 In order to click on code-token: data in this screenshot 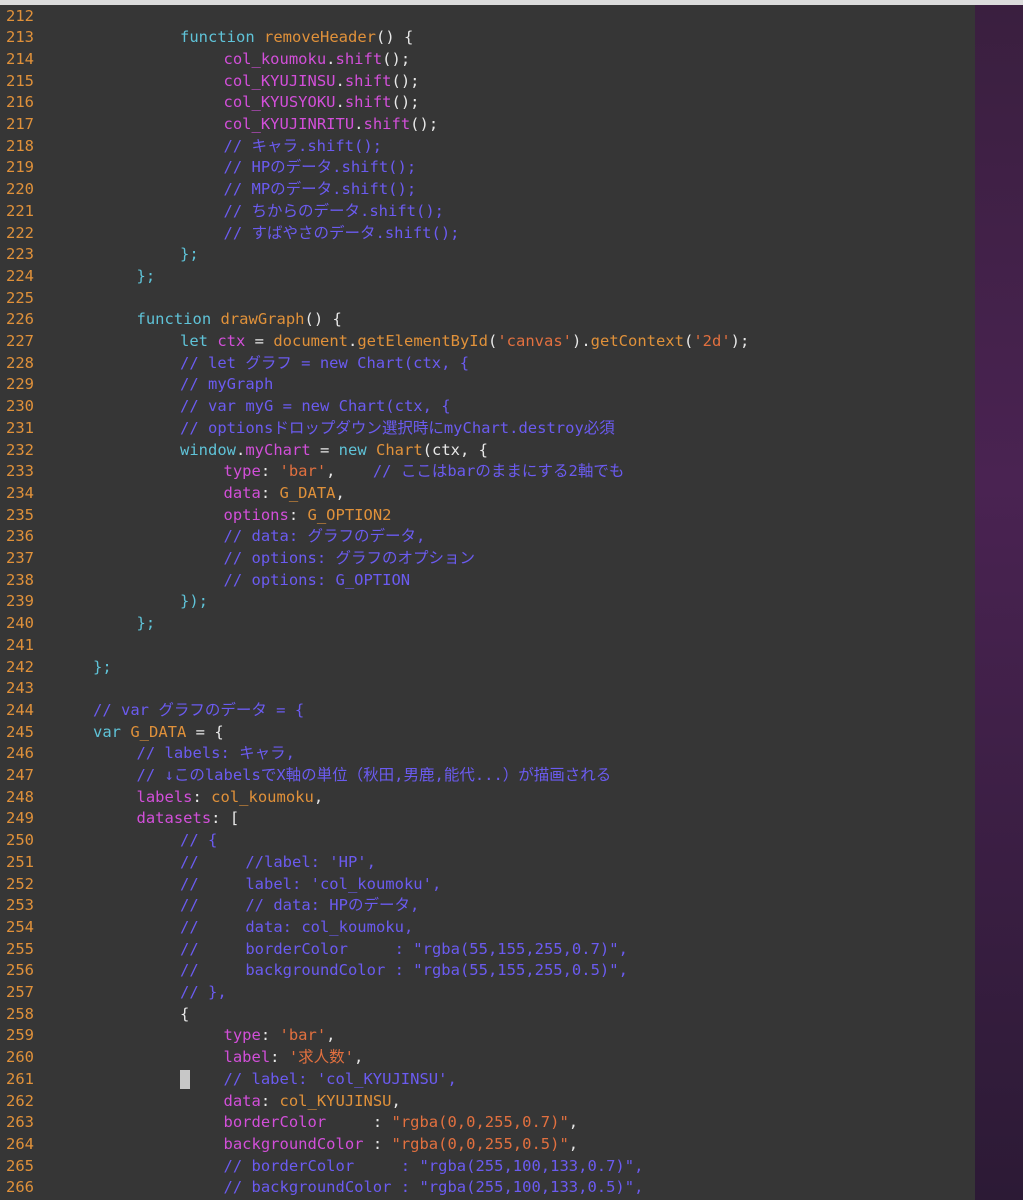, I will do `click(242, 492)`.